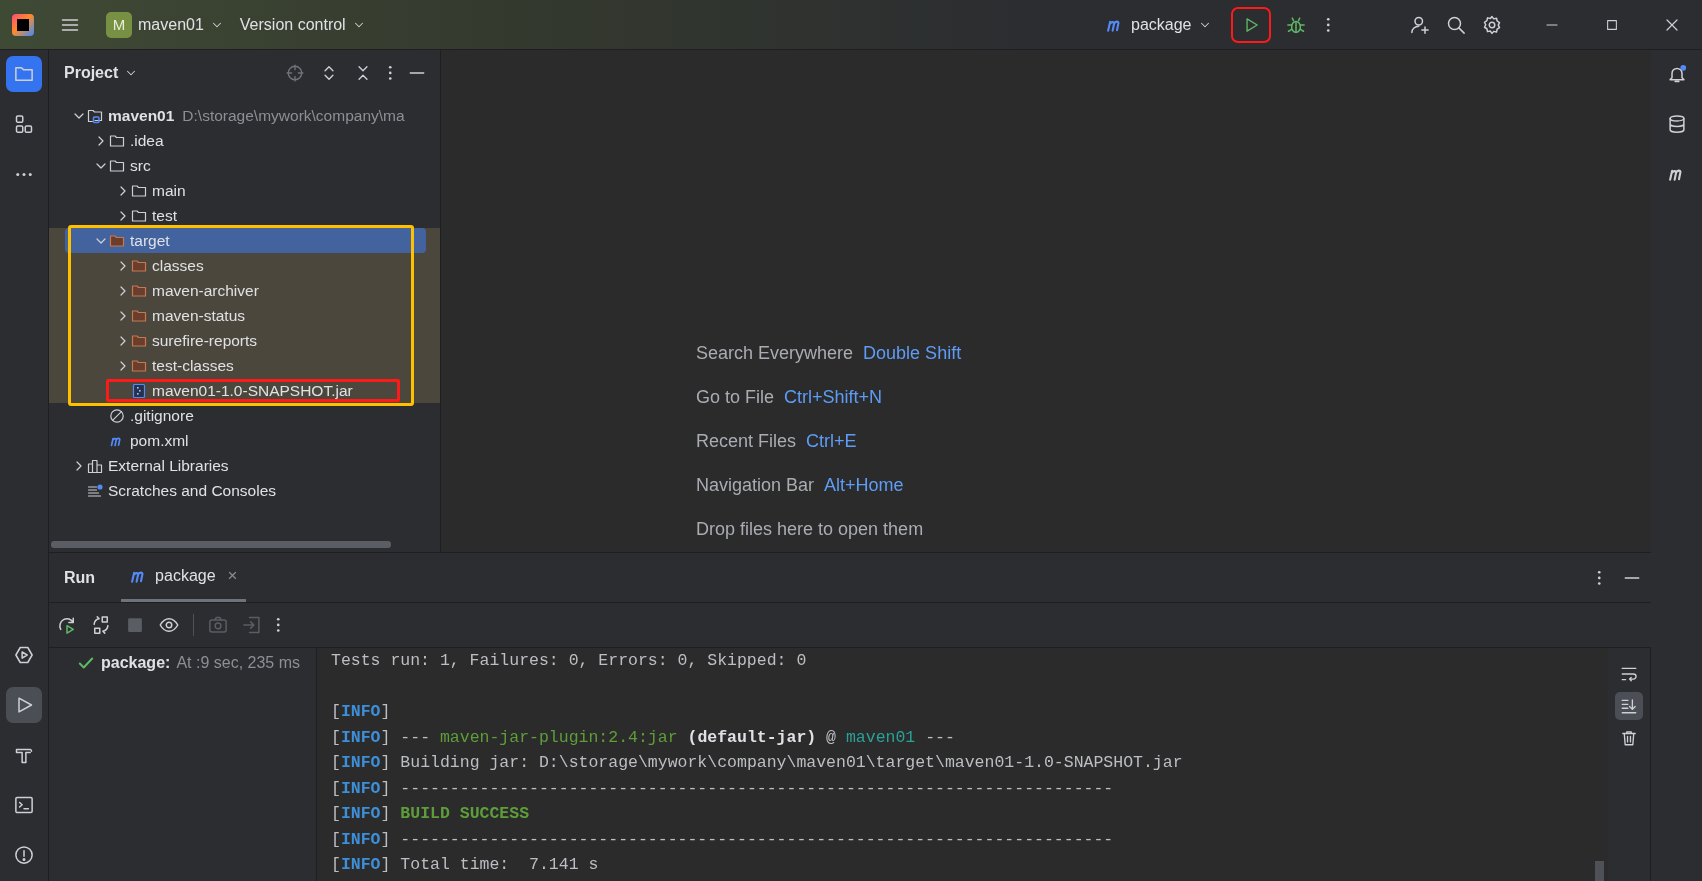 The height and width of the screenshot is (881, 1702). Describe the element at coordinates (1629, 674) in the screenshot. I see `soft-wrap-icon` at that location.